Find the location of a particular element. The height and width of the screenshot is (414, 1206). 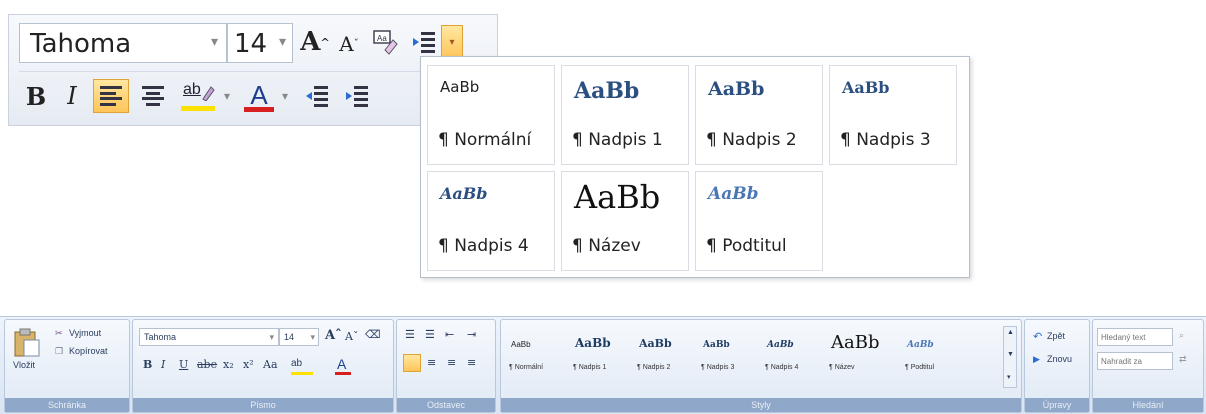

ribbon-style-normal: AaBb ¶ Normální is located at coordinates (534, 355).